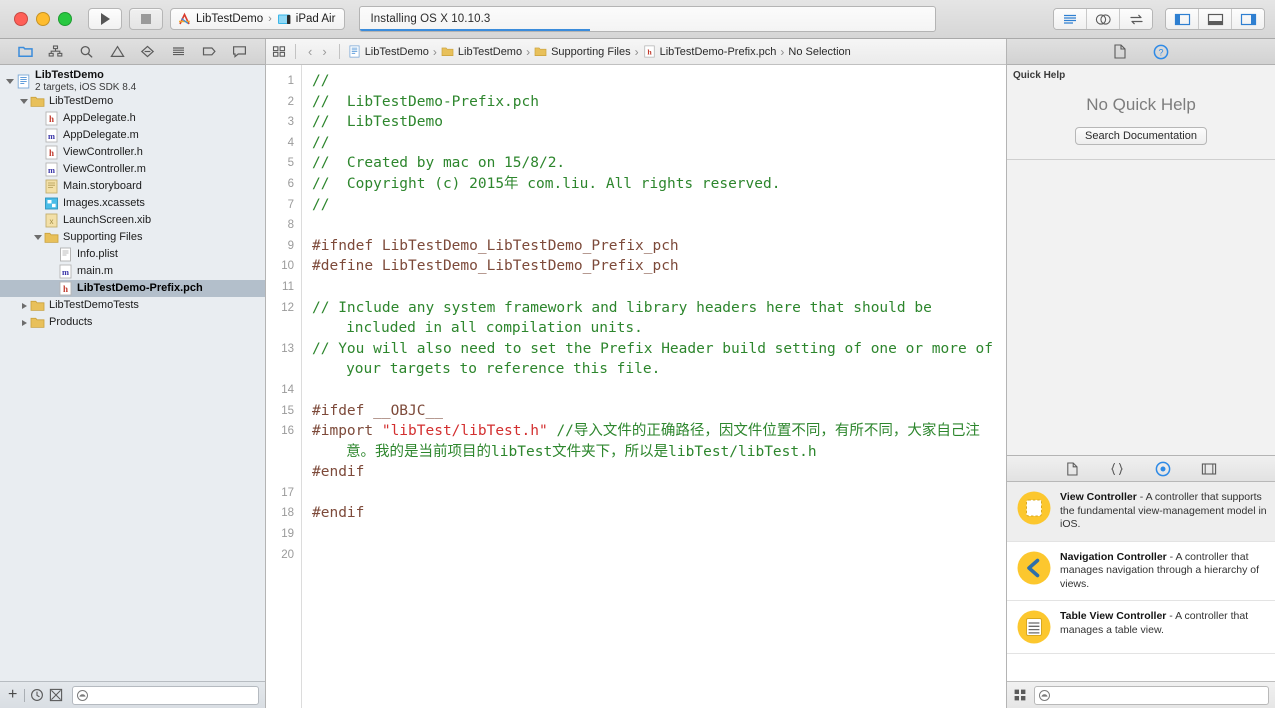 This screenshot has width=1275, height=708. I want to click on tree-row: m AppDelegate.m, so click(132, 135).